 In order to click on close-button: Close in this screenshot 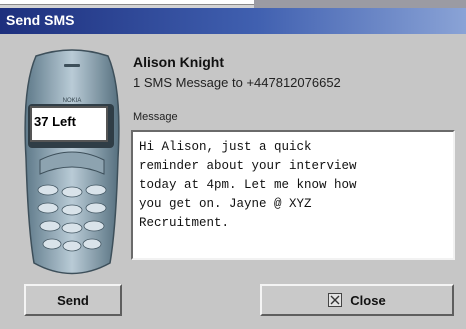, I will do `click(357, 300)`.